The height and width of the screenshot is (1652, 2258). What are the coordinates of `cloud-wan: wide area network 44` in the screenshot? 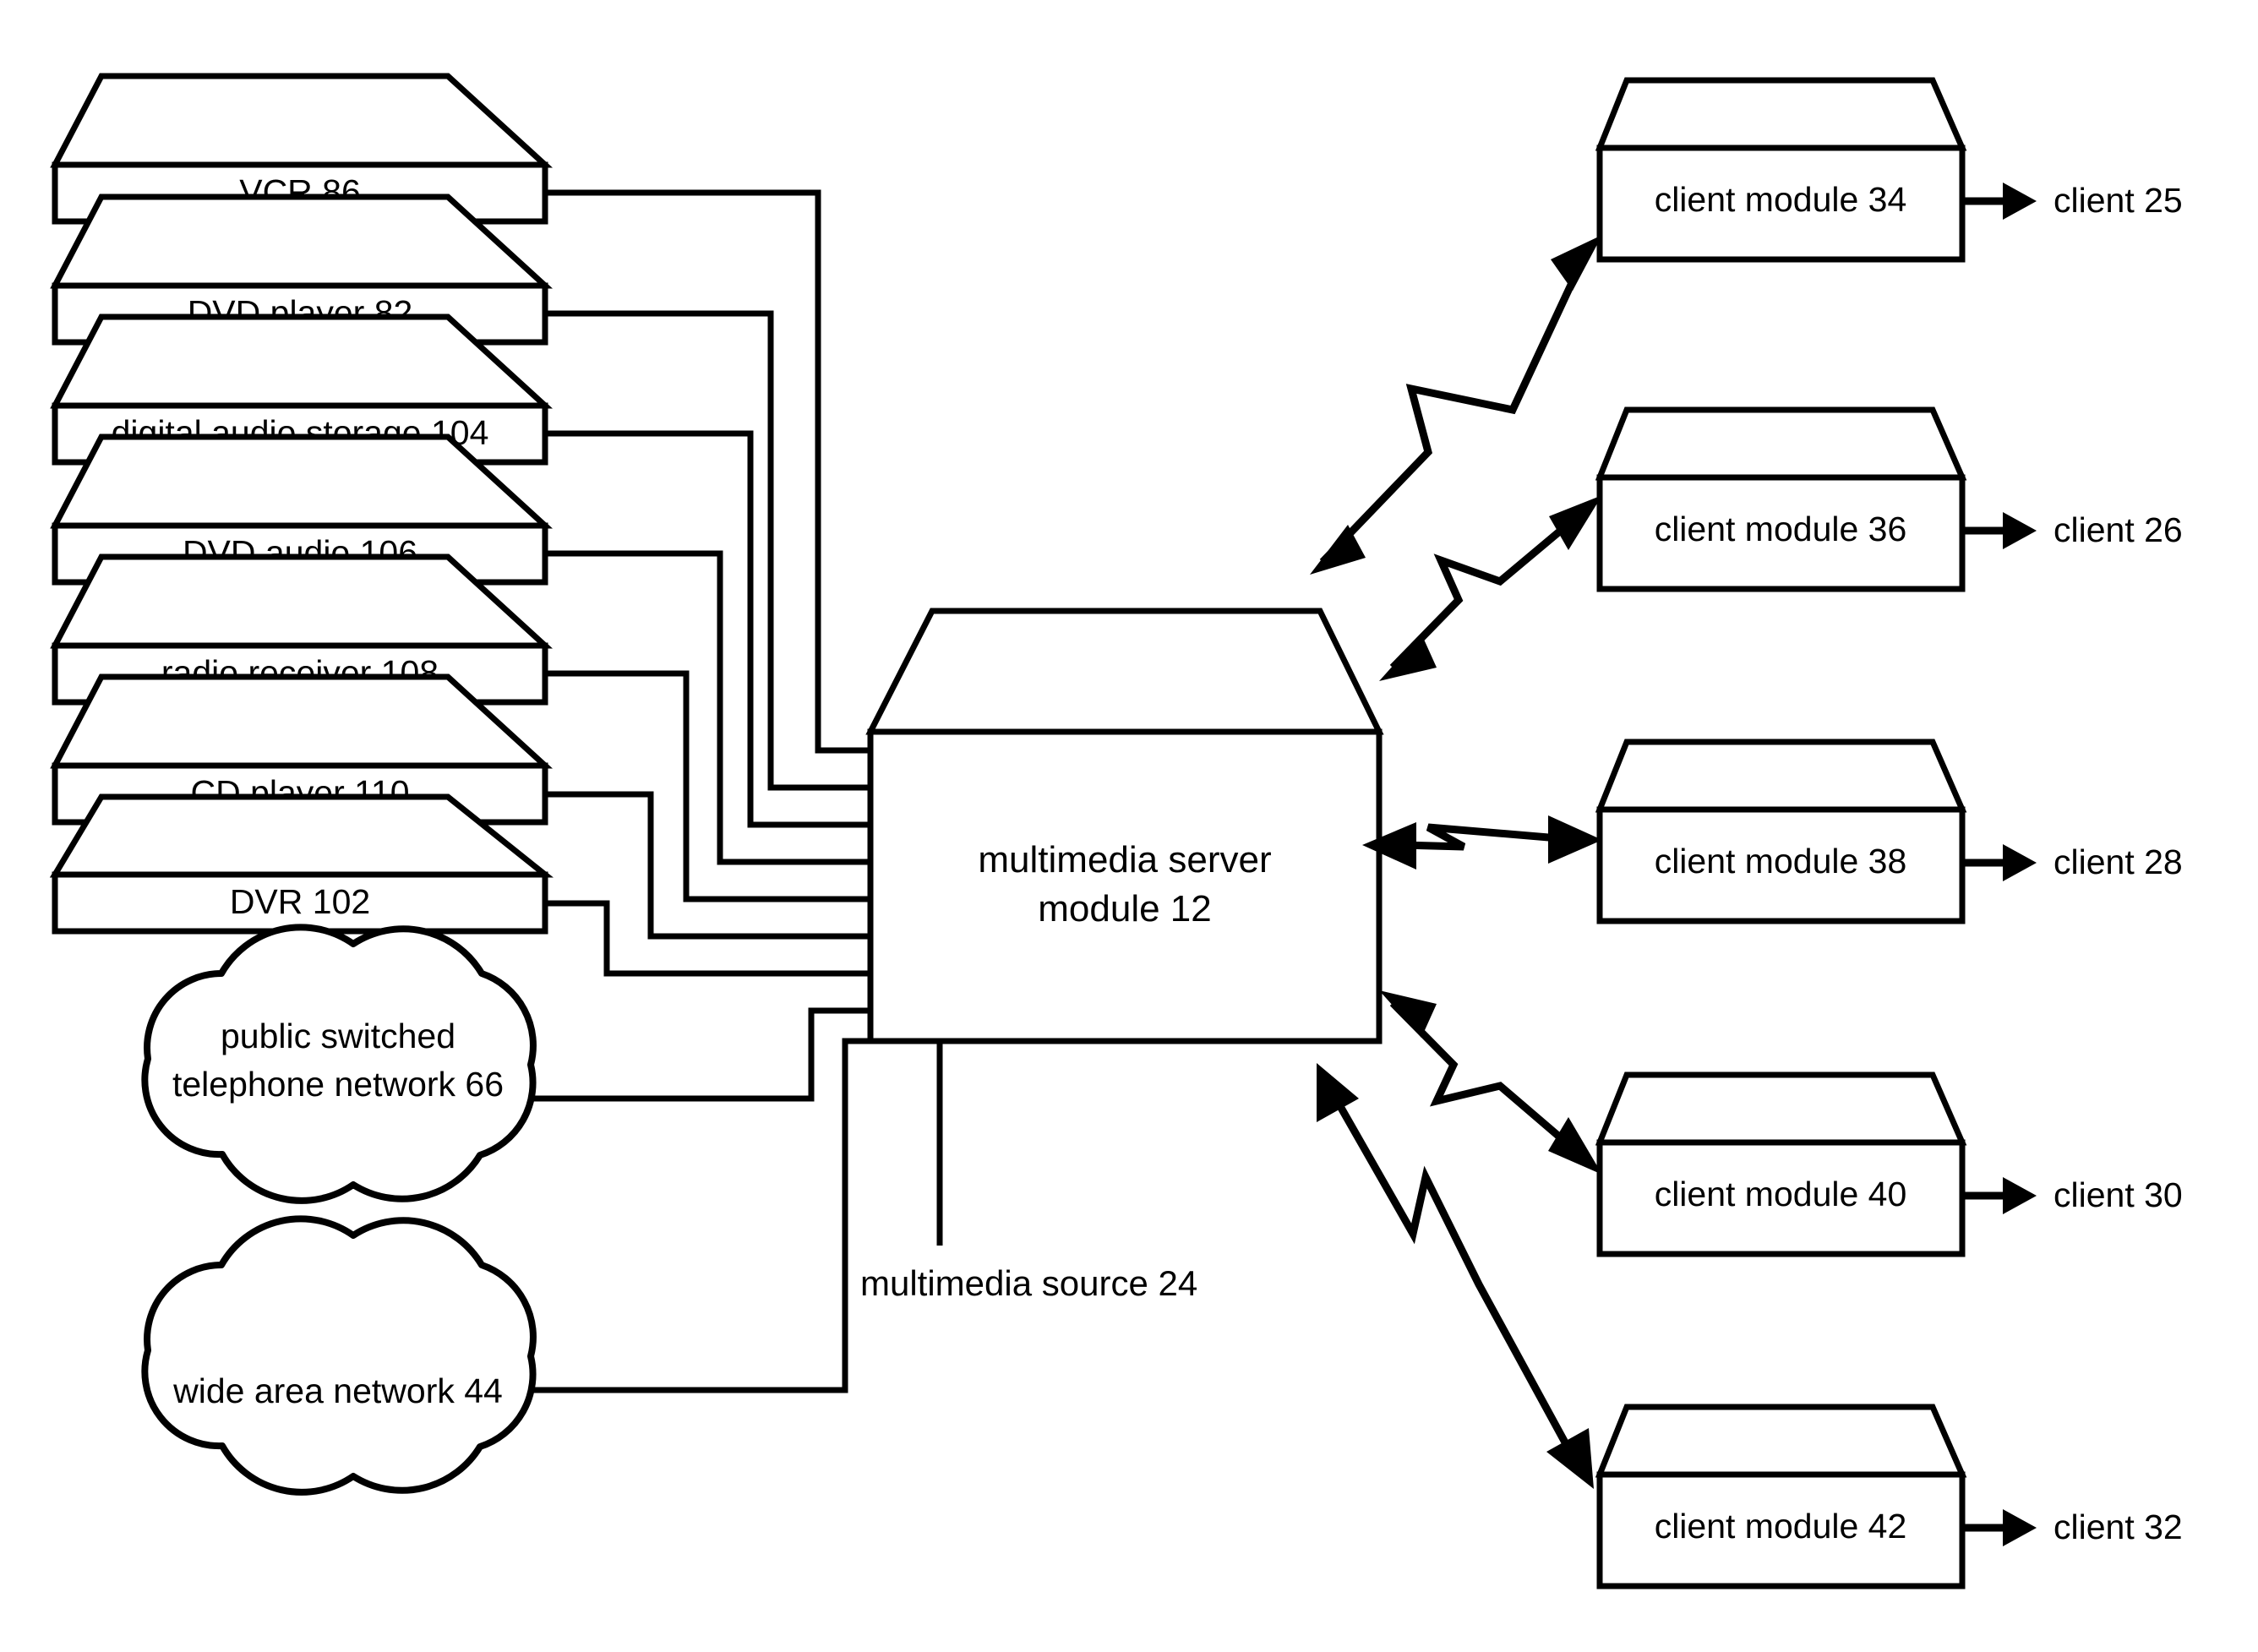 It's located at (339, 1356).